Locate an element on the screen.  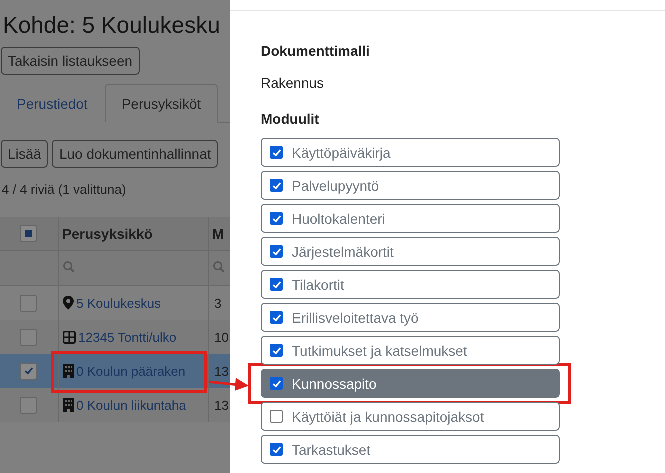
module-option: Järjestelmäkortit is located at coordinates (410, 251).